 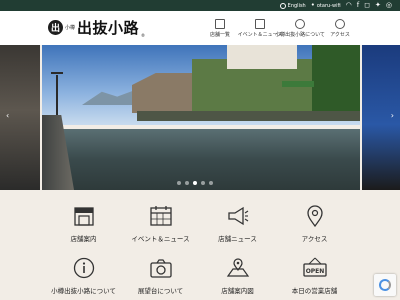 What do you see at coordinates (262, 57) in the screenshot?
I see `white-building` at bounding box center [262, 57].